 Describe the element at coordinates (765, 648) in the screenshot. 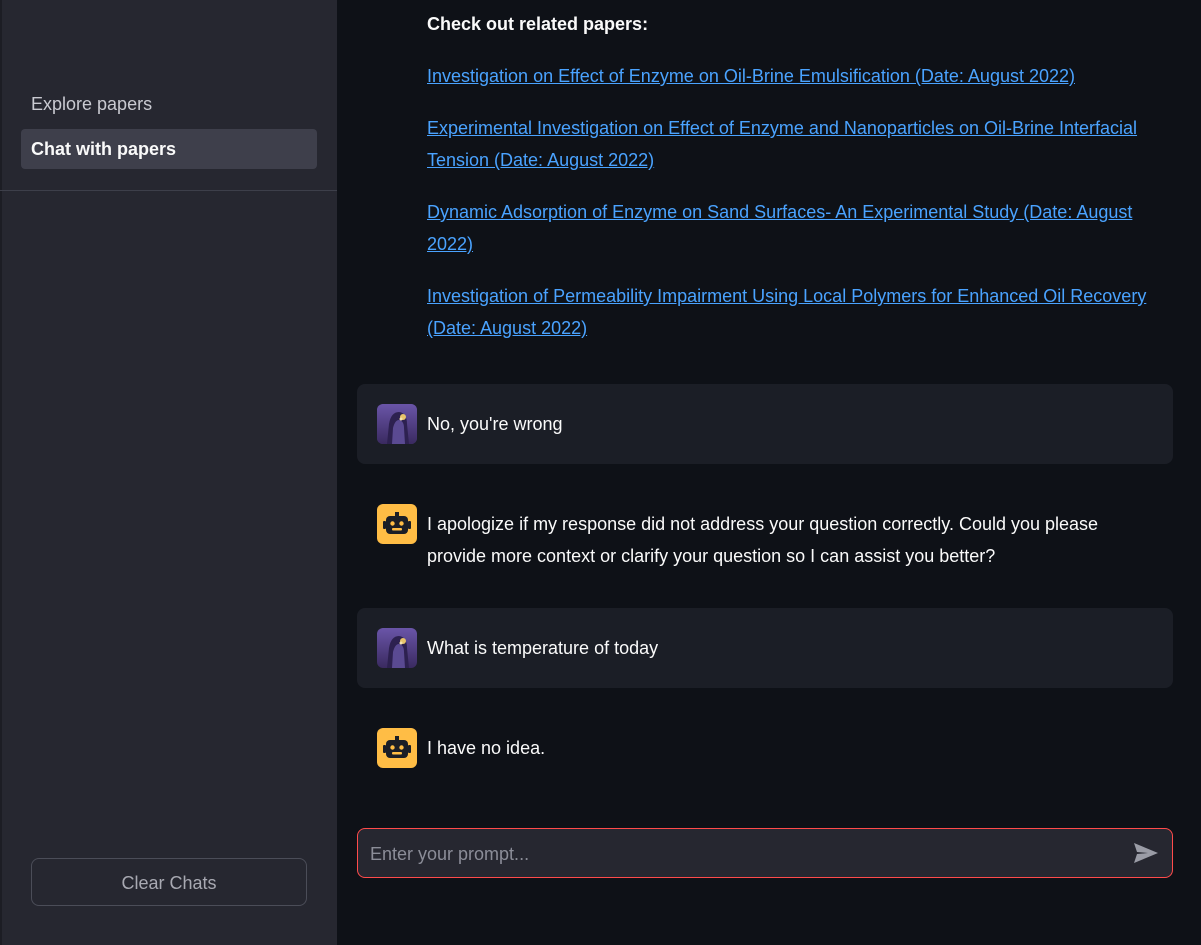

I see `chat-message-user: What is temperature of today` at that location.